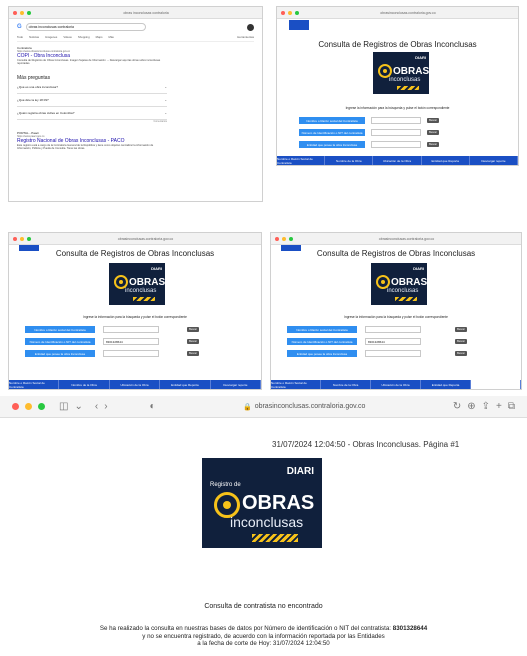 The width and height of the screenshot is (527, 656). I want to click on search-input: obras inconclusas contraloria, so click(85, 27).